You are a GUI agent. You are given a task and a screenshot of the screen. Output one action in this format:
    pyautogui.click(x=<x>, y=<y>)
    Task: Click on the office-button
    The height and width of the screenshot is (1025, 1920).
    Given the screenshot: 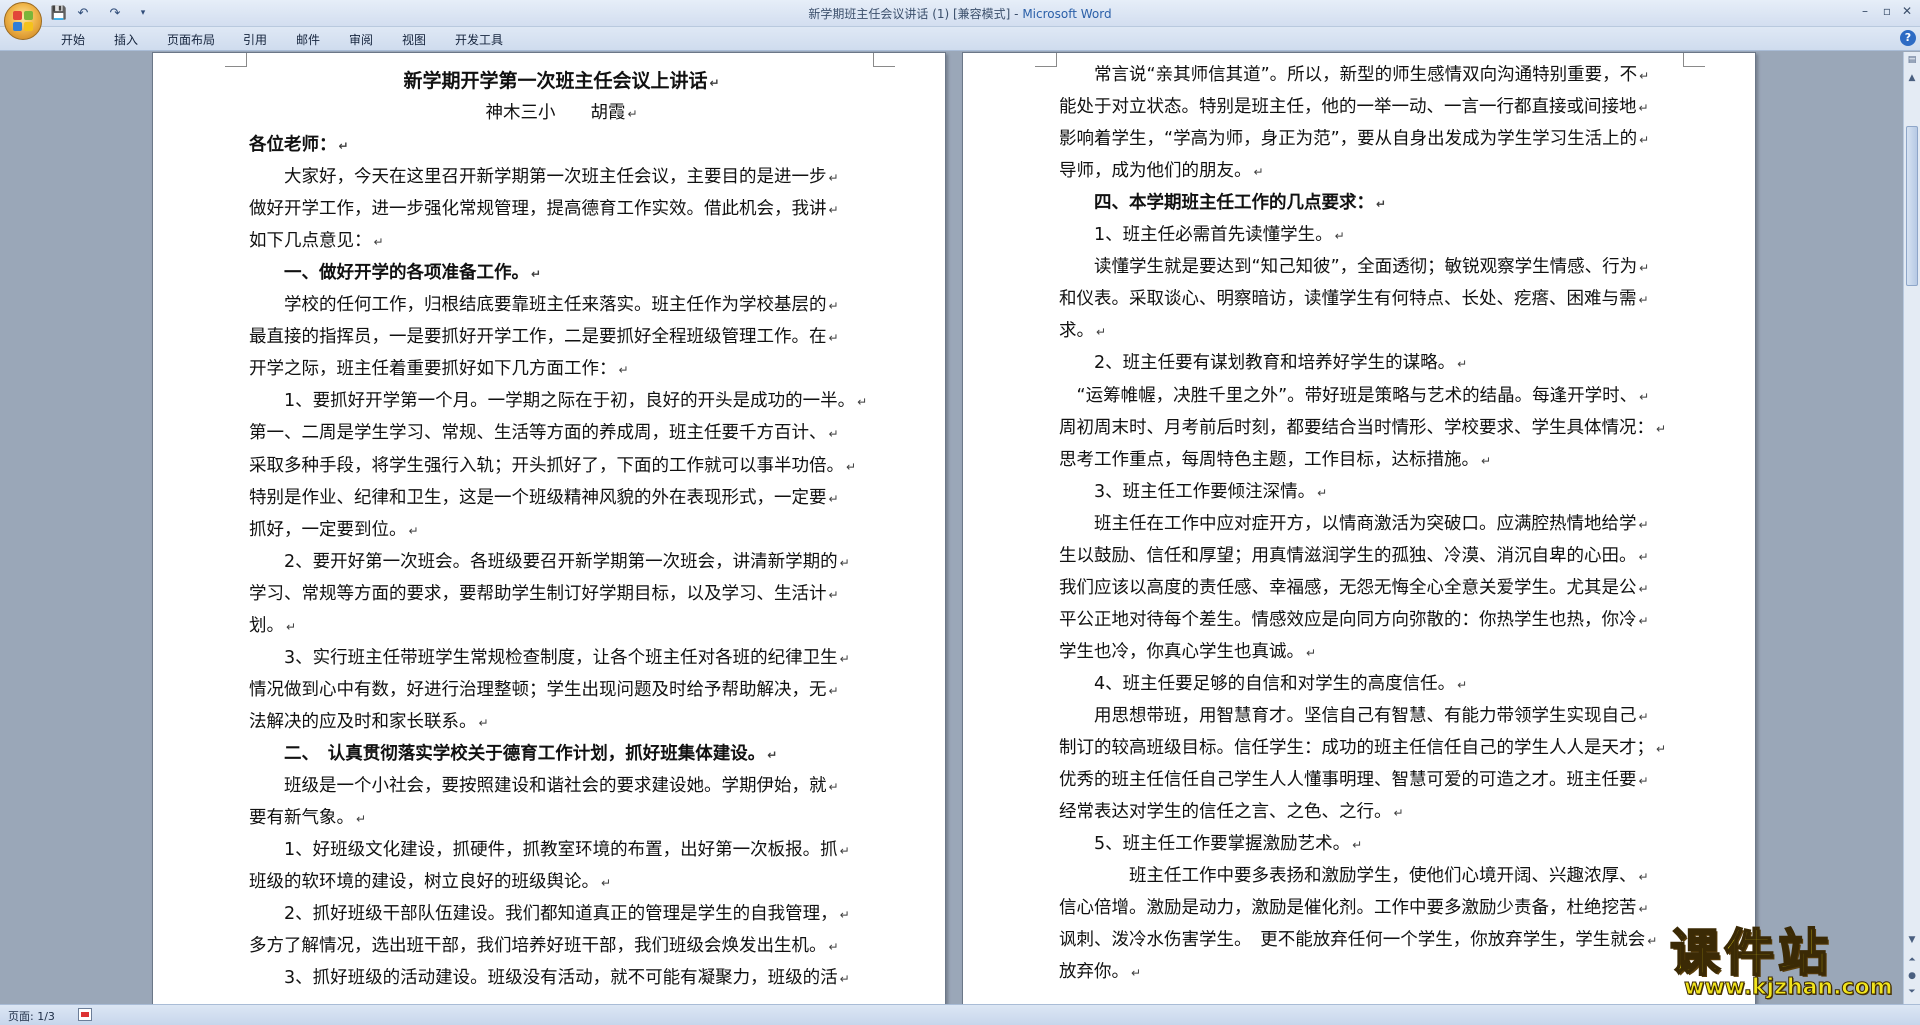 What is the action you would take?
    pyautogui.click(x=23, y=21)
    